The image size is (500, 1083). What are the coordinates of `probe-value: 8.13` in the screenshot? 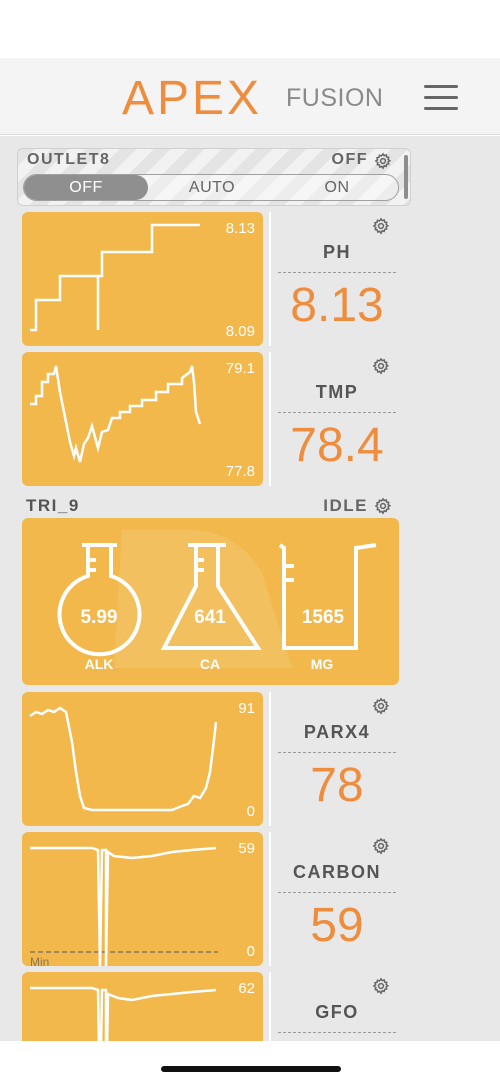 It's located at (337, 305).